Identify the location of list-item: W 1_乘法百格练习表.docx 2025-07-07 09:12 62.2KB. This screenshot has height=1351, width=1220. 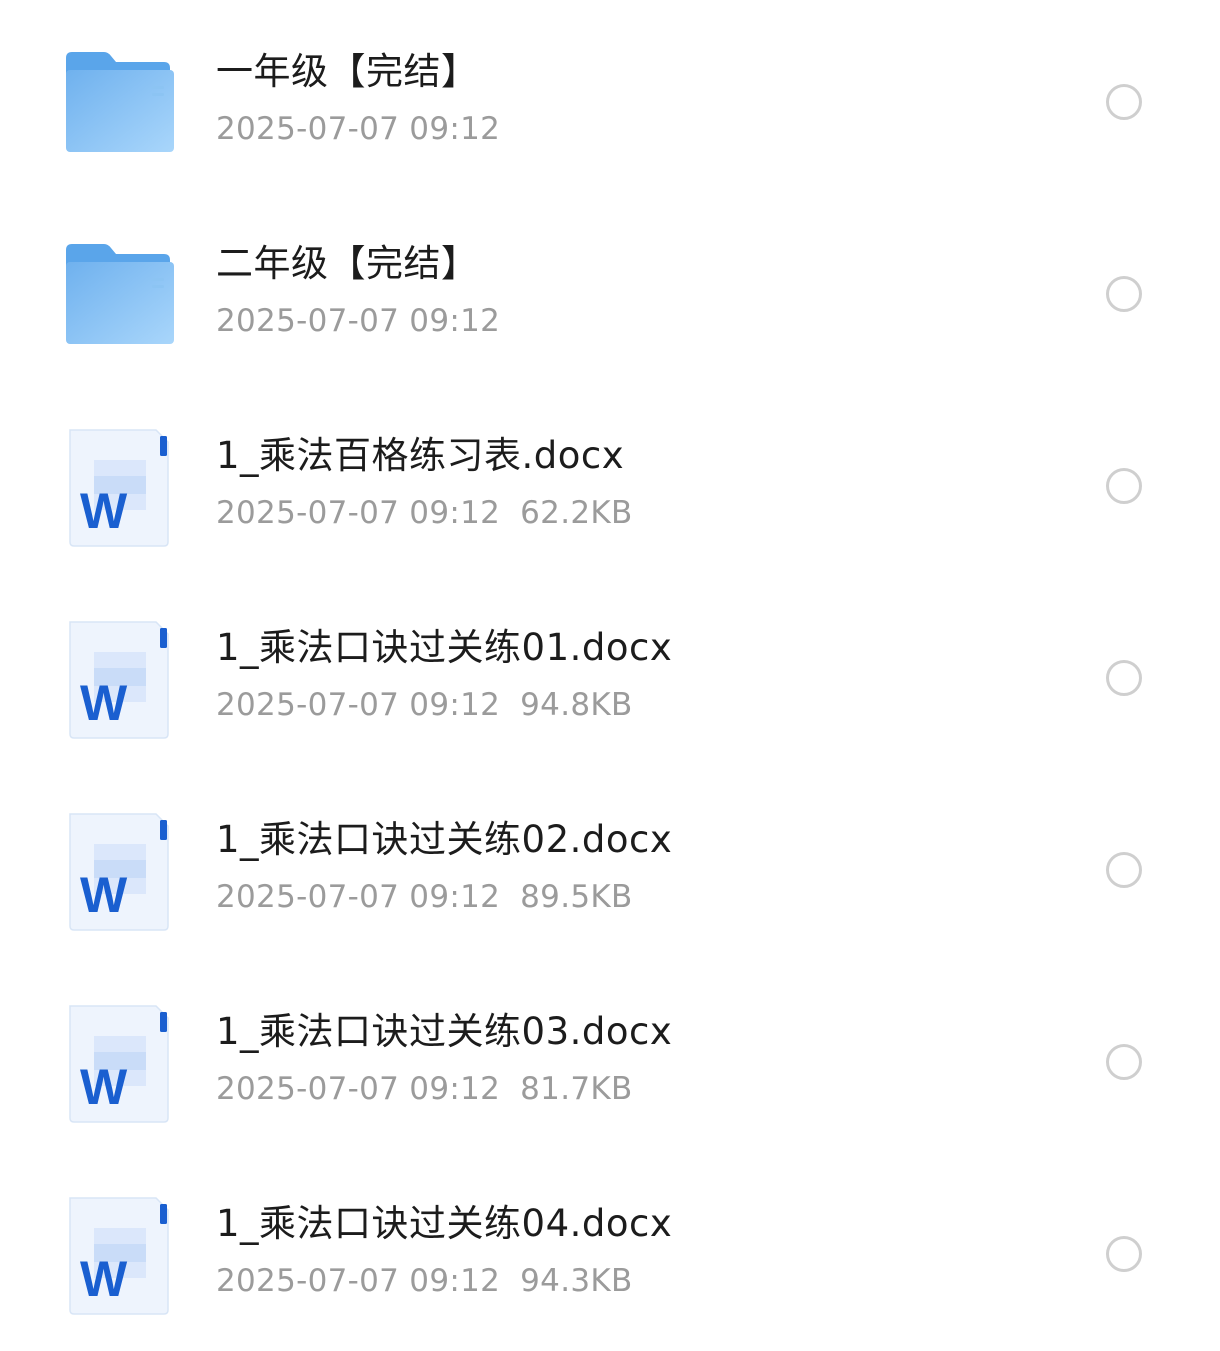
(610, 484).